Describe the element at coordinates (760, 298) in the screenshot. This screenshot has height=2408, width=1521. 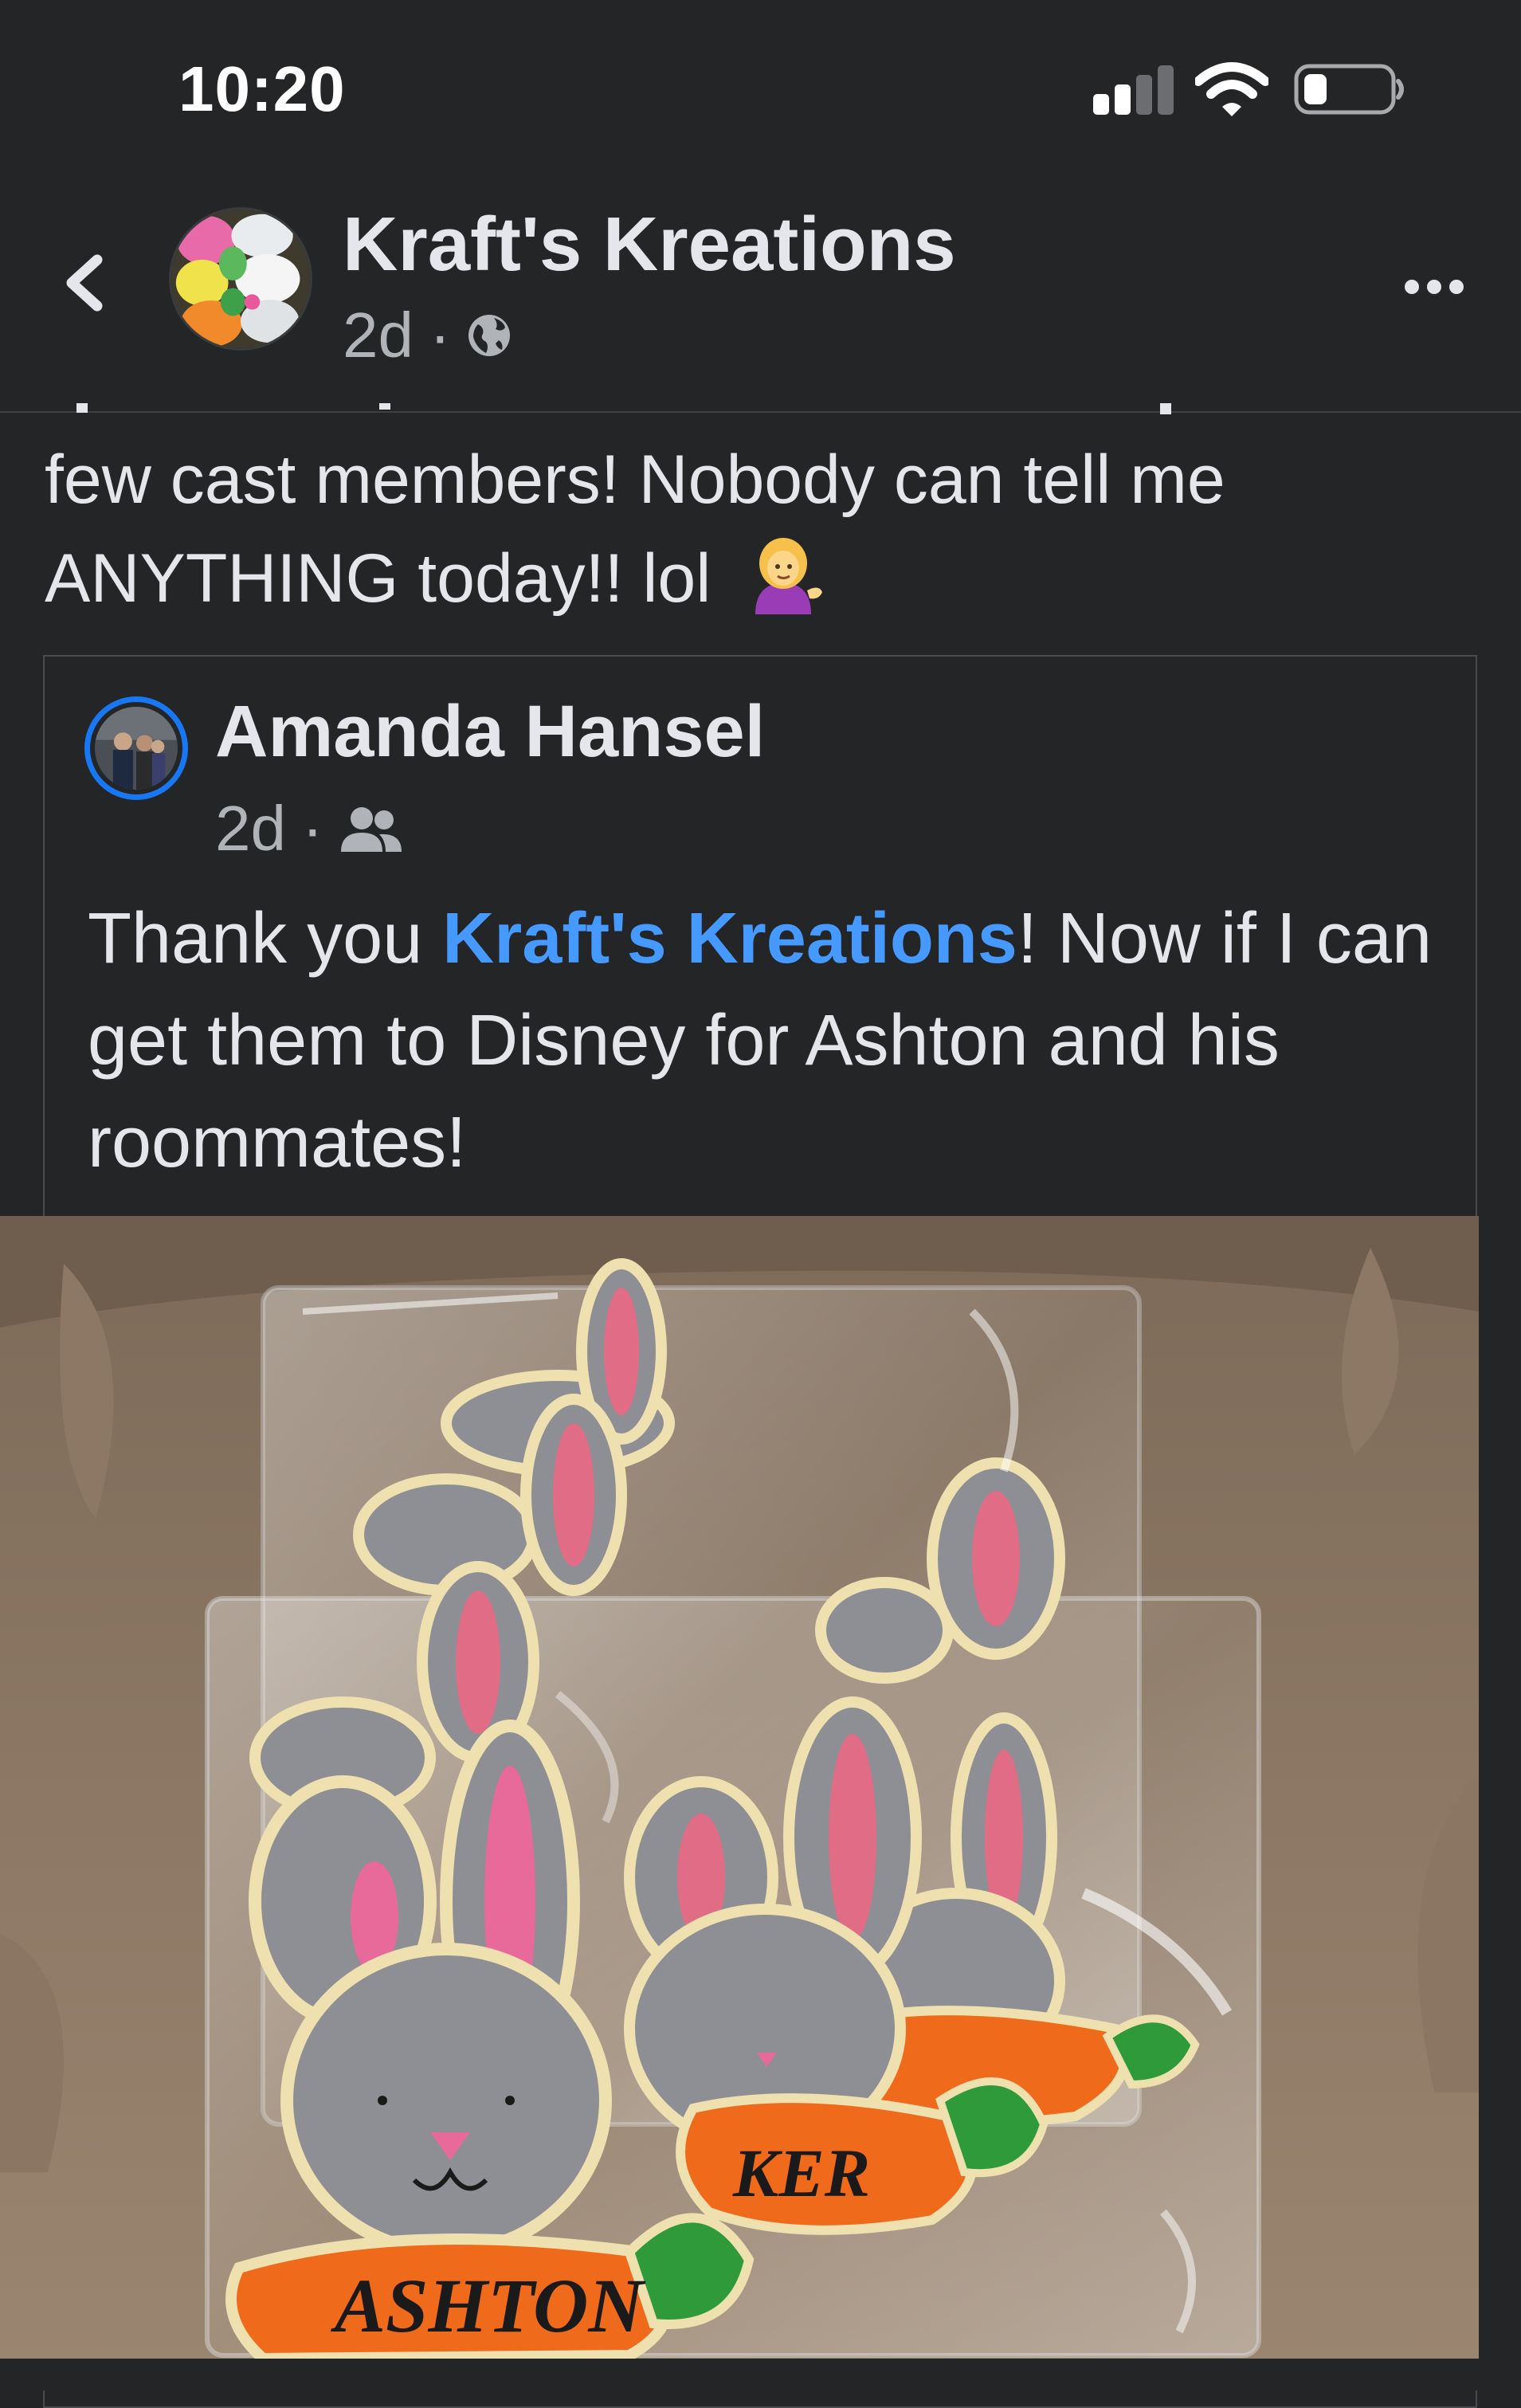
I see `post-header: Kraft's Kreations 2d ·` at that location.